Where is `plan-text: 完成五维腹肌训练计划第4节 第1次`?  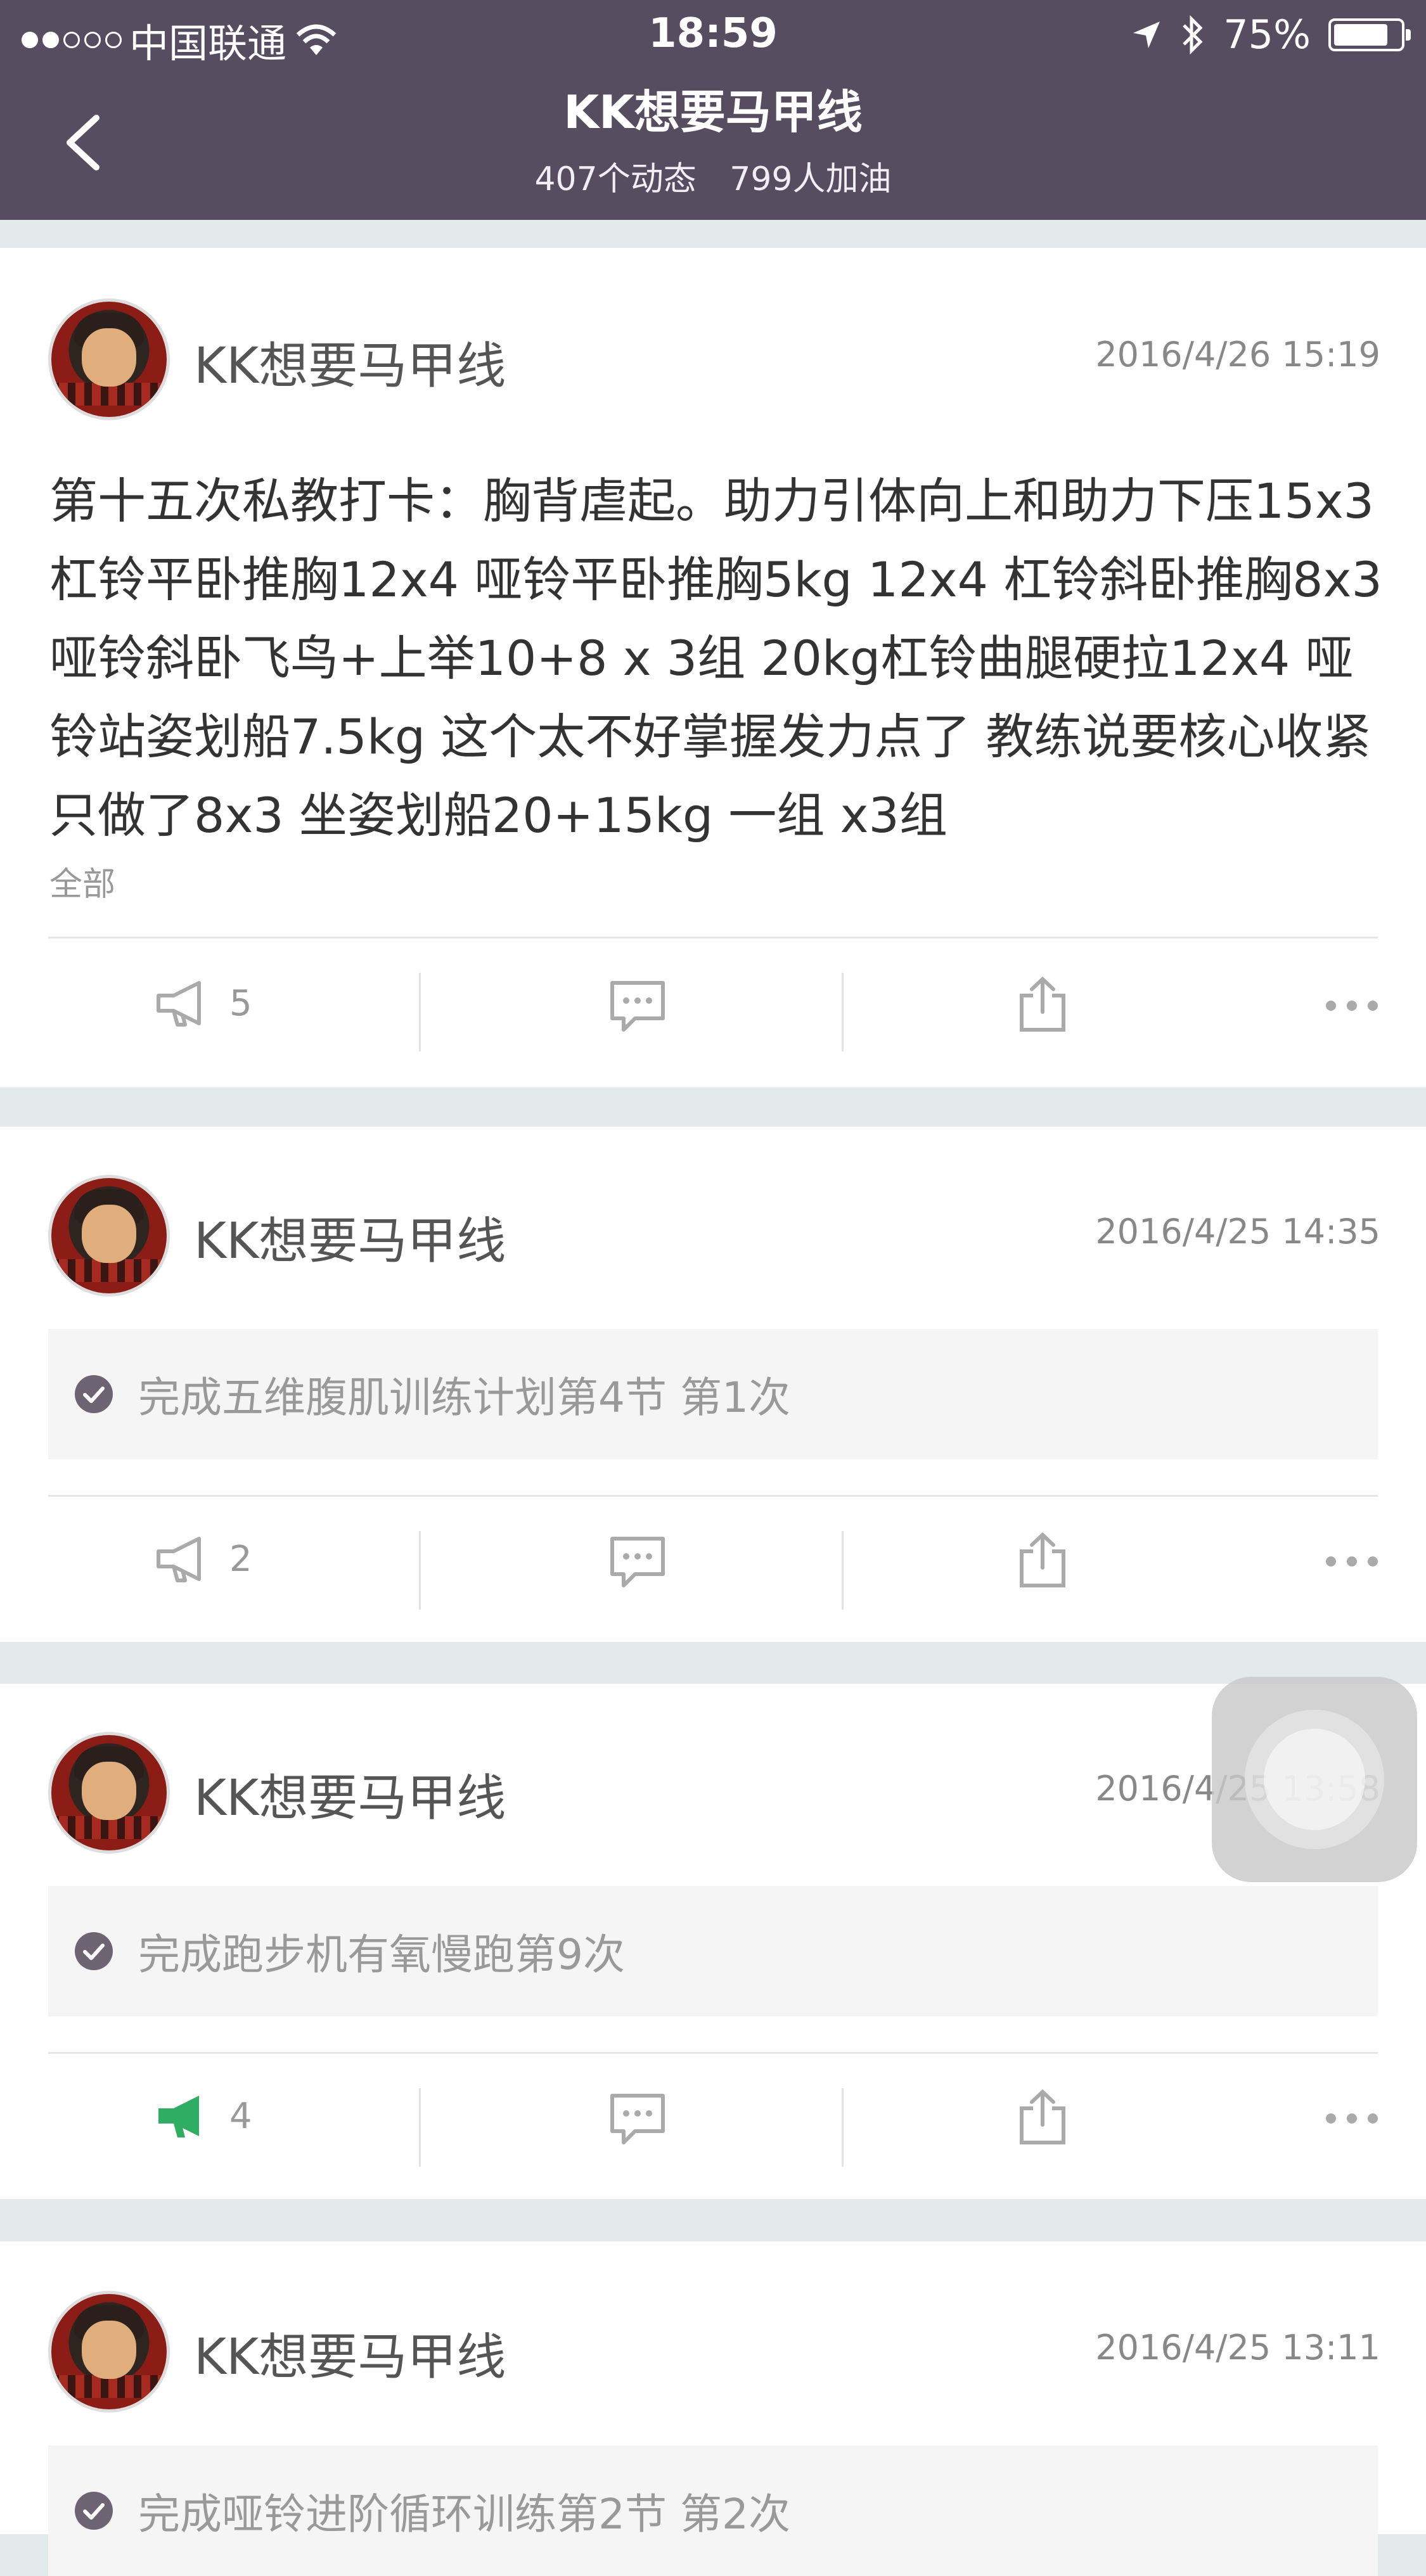 plan-text: 完成五维腹肌训练计划第4节 第1次 is located at coordinates (464, 1397).